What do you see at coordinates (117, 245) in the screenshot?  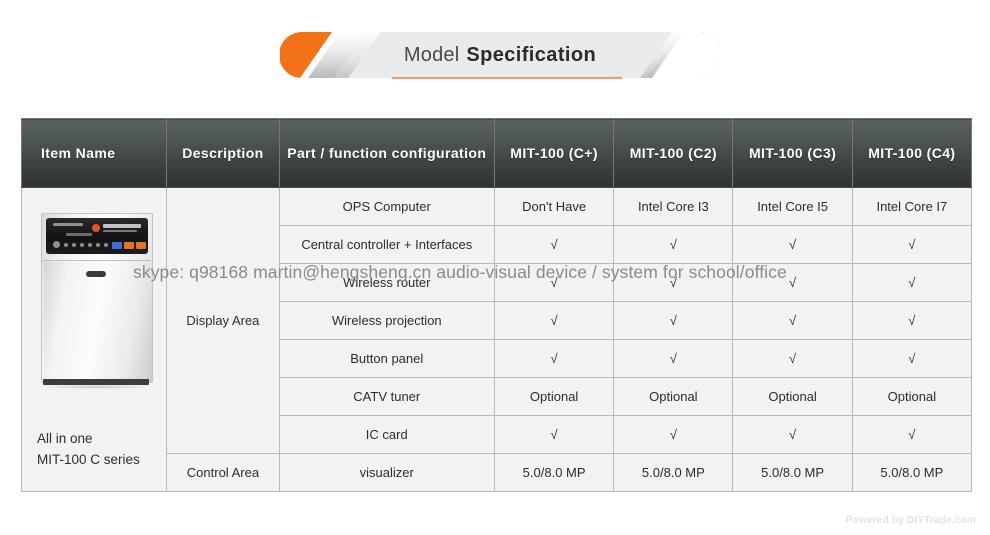 I see `panel-button-blue` at bounding box center [117, 245].